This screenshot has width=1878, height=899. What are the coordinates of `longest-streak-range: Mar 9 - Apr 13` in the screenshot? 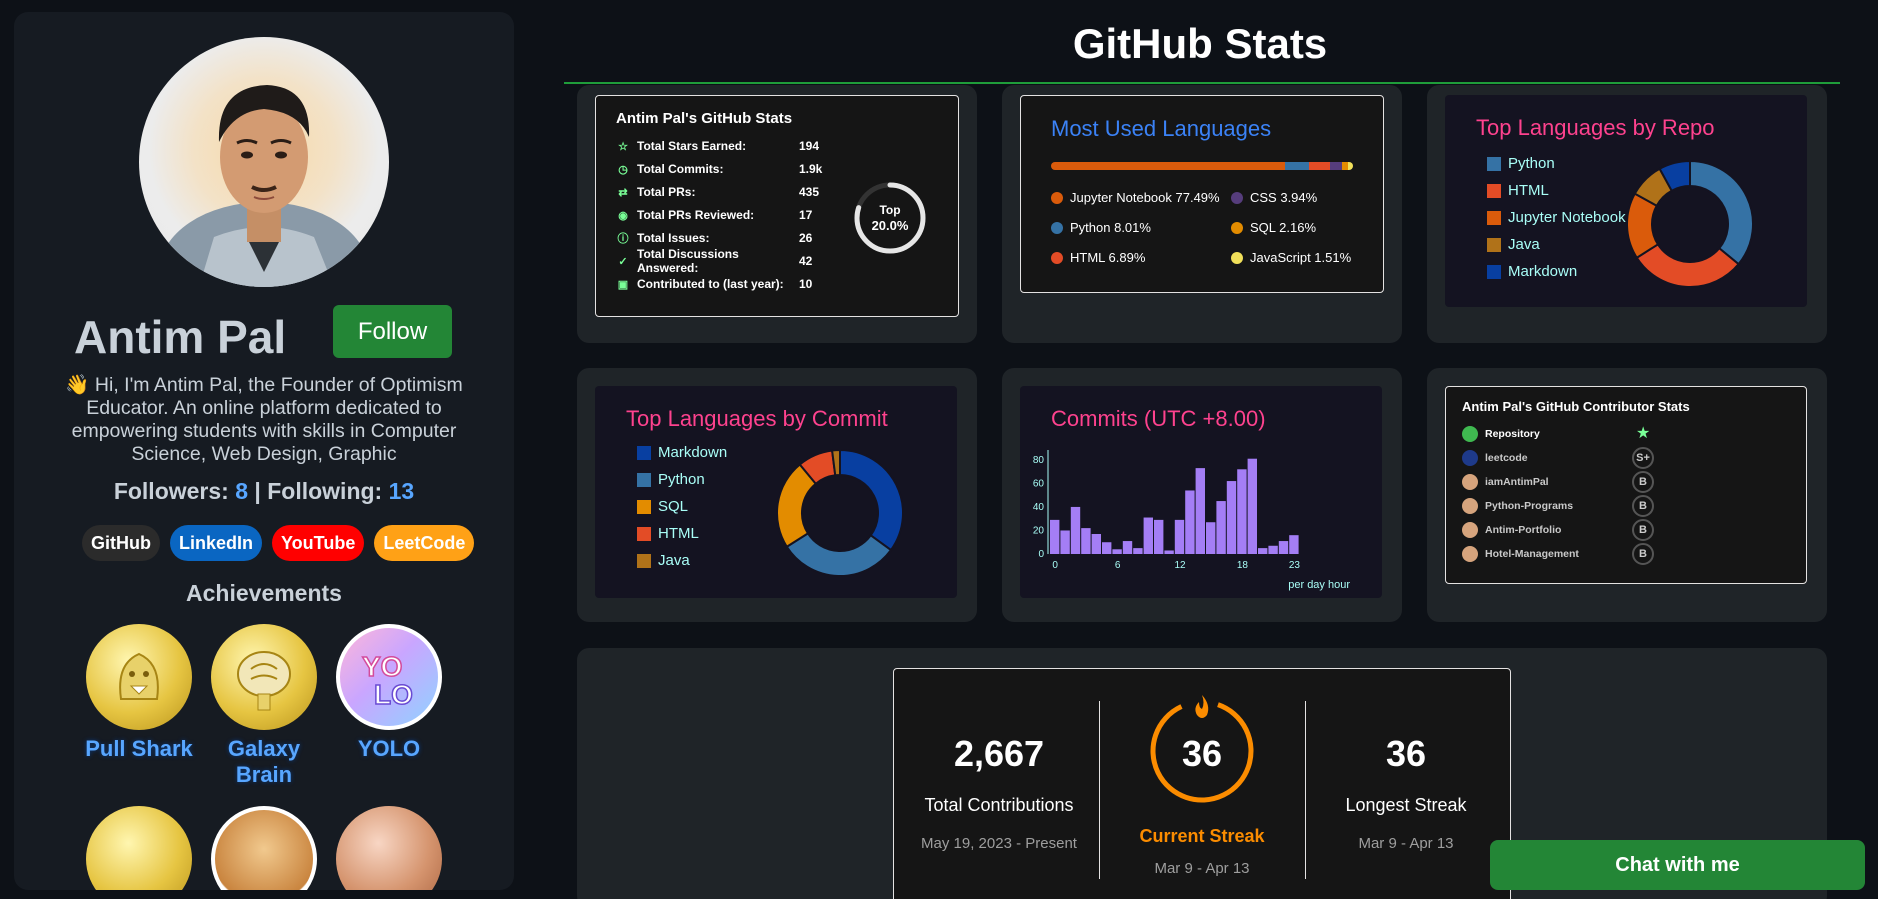 It's located at (1406, 843).